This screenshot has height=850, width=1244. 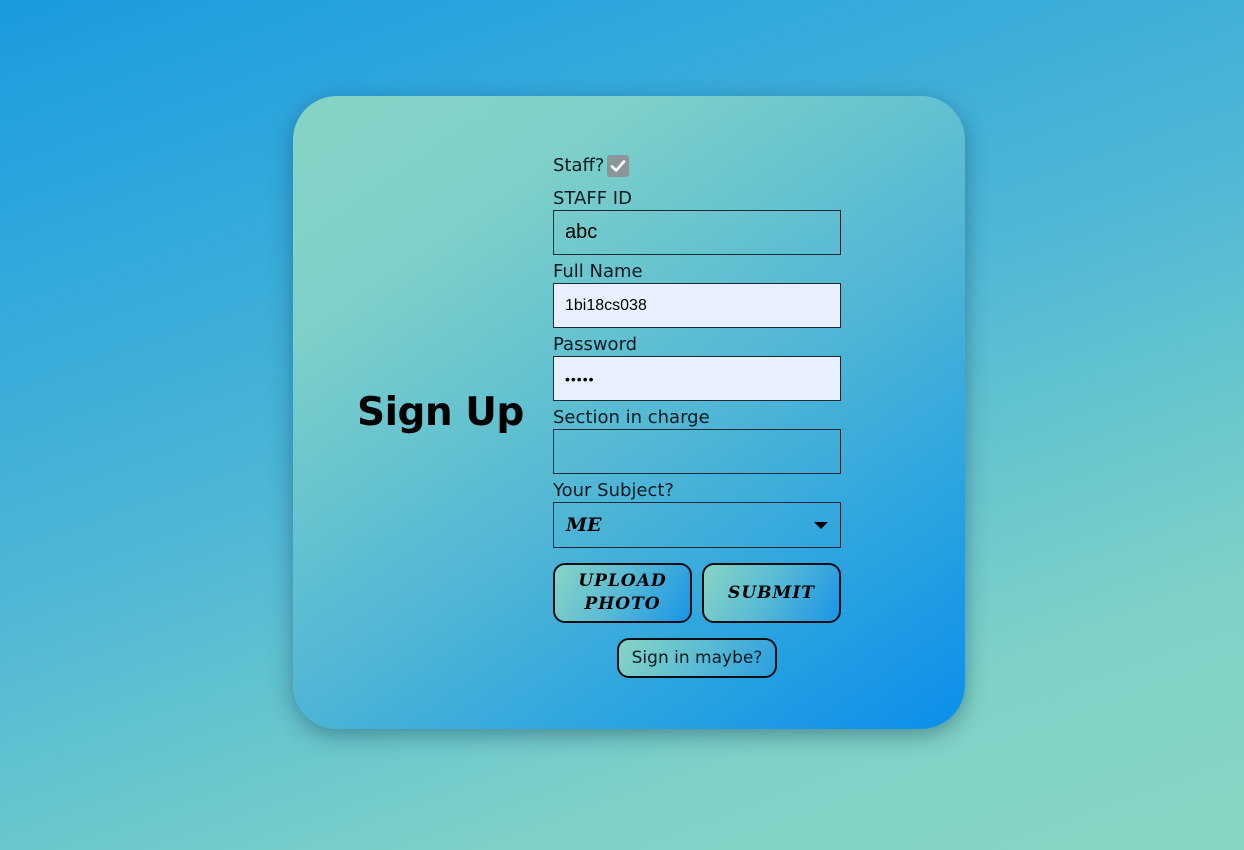 I want to click on upload-photo-button: UPLOAD PHOTO, so click(x=622, y=593).